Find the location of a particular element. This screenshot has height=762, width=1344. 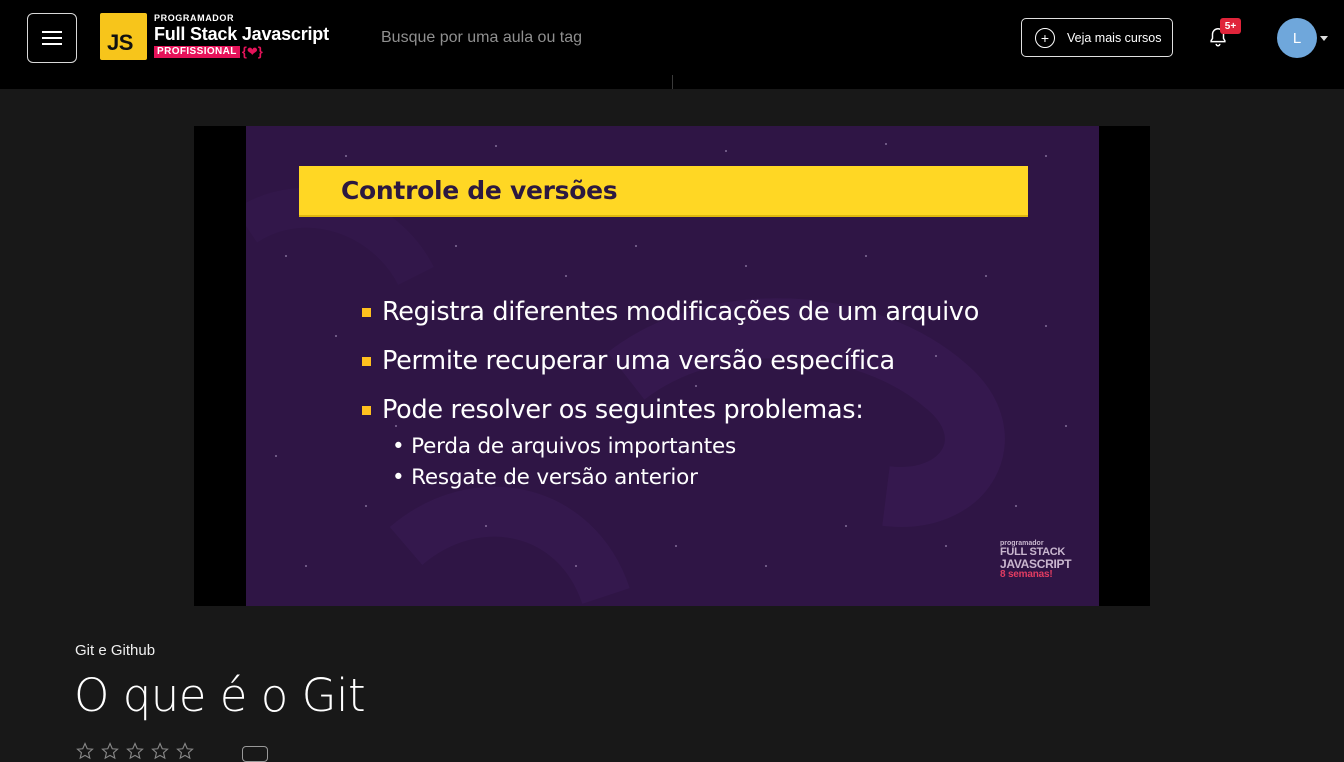

slide-sub-bullet: • Resgate de versão anterior is located at coordinates (545, 477).